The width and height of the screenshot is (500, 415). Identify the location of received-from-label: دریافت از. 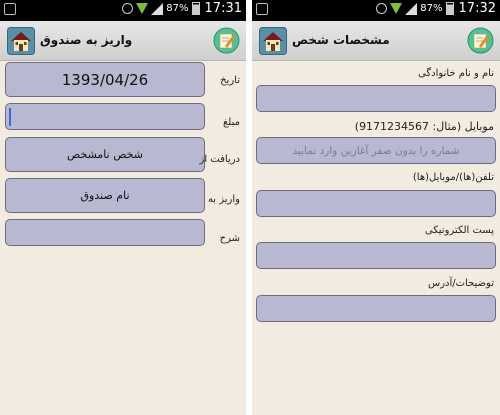
(220, 159).